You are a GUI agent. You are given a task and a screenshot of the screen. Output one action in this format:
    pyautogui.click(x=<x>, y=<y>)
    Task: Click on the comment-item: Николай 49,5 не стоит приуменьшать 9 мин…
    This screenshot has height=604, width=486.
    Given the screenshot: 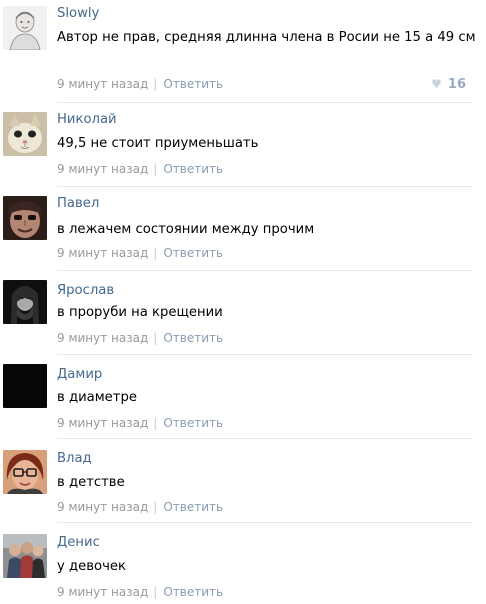 What is the action you would take?
    pyautogui.click(x=243, y=144)
    